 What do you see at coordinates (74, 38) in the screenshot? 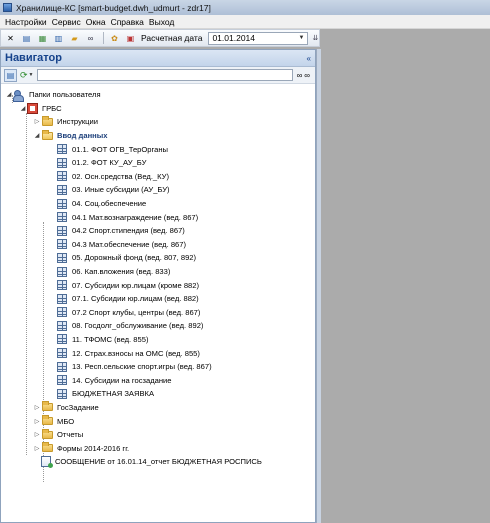
I see `folder-icon: ▰` at bounding box center [74, 38].